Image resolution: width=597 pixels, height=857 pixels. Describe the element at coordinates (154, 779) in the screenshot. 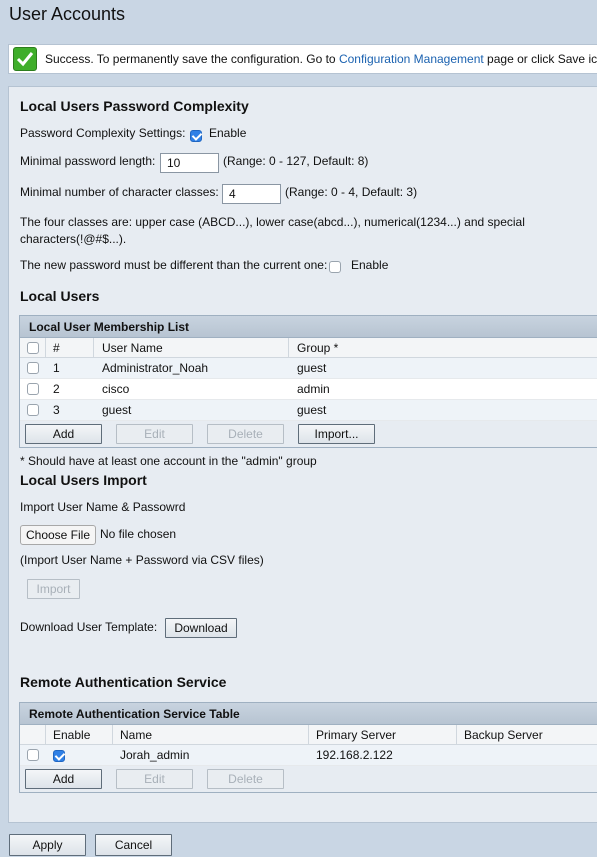

I see `edit-remote-button: Edit` at that location.